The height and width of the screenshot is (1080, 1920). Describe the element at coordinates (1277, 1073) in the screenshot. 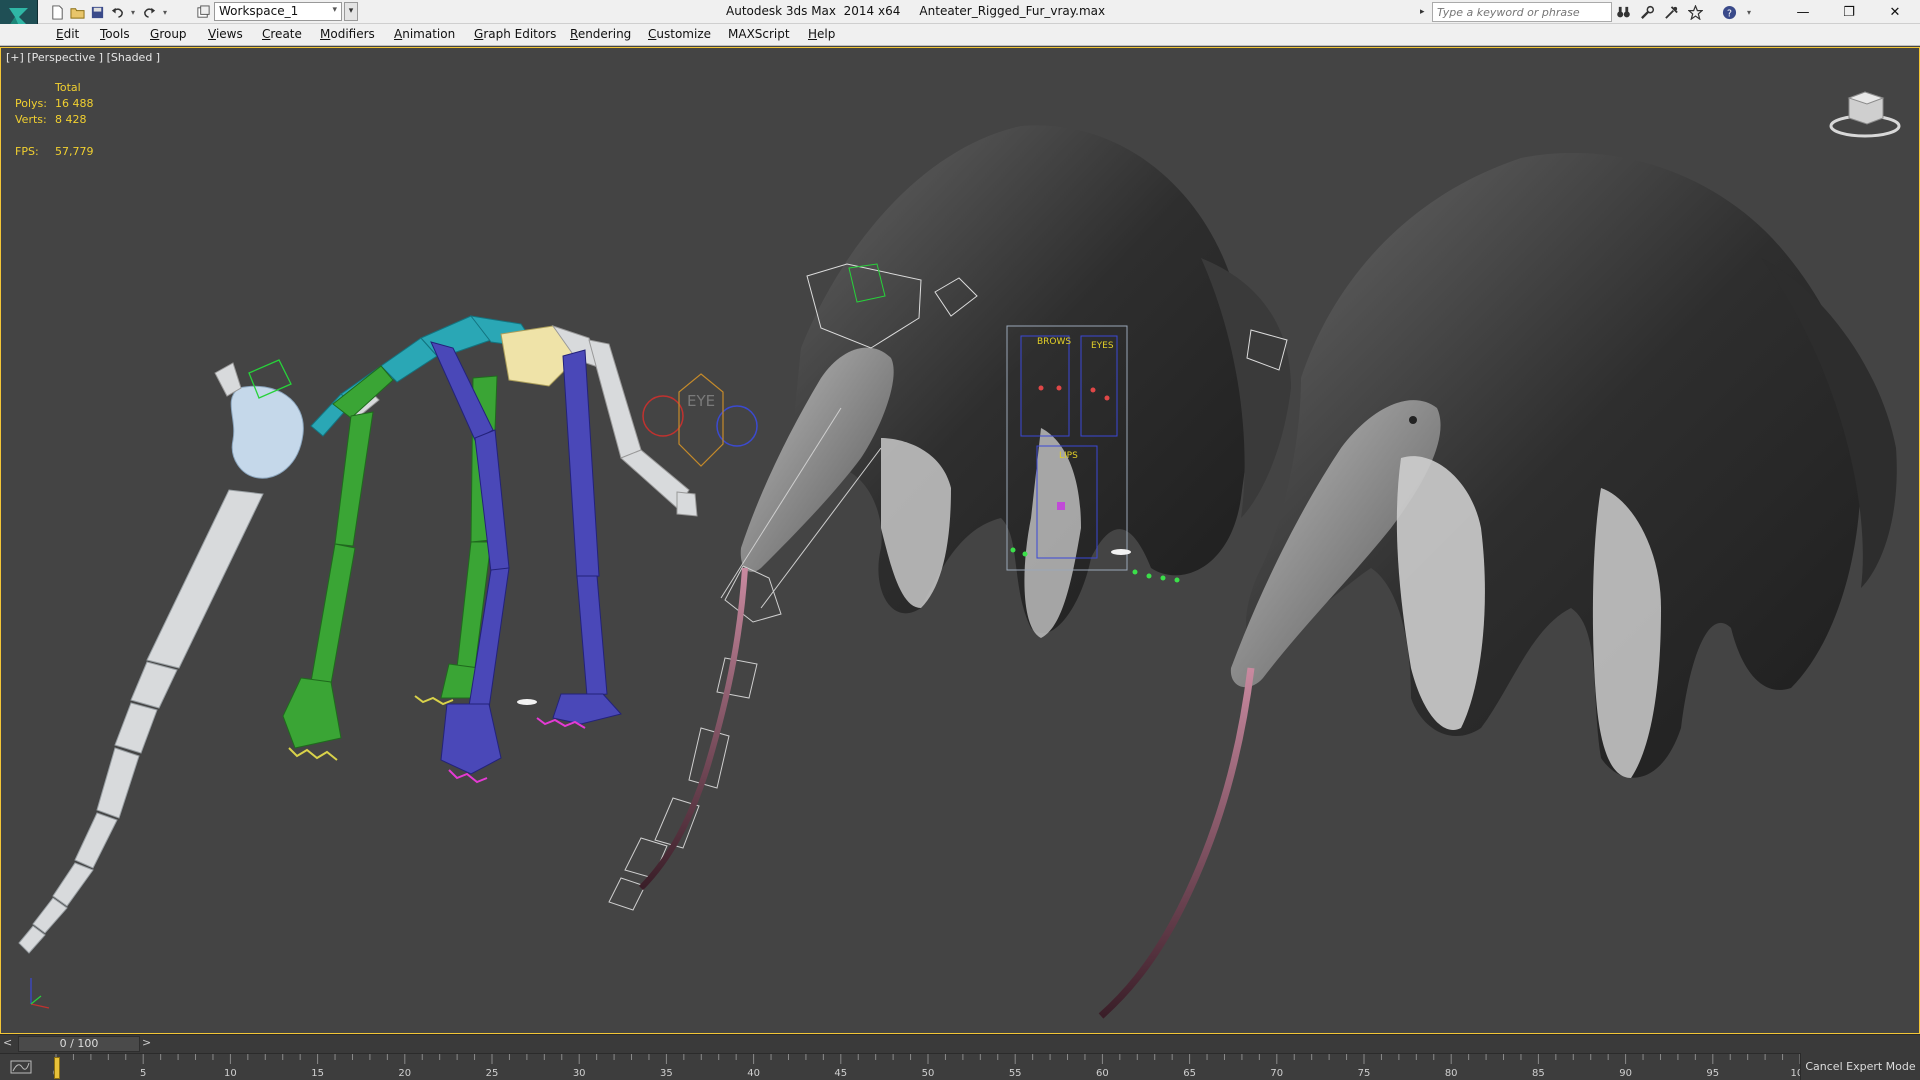

I see `ruler-tick-label: 70` at that location.